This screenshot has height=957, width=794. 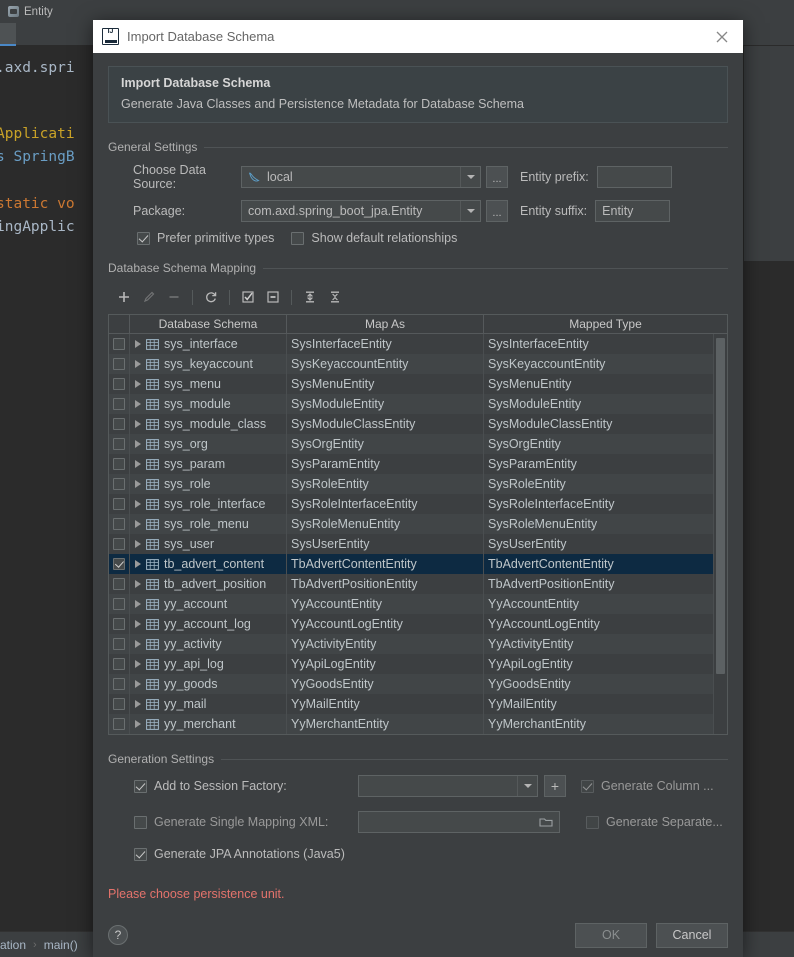 I want to click on table-row: sys_user SysUserEntity SysUserEntity, so click(x=418, y=544).